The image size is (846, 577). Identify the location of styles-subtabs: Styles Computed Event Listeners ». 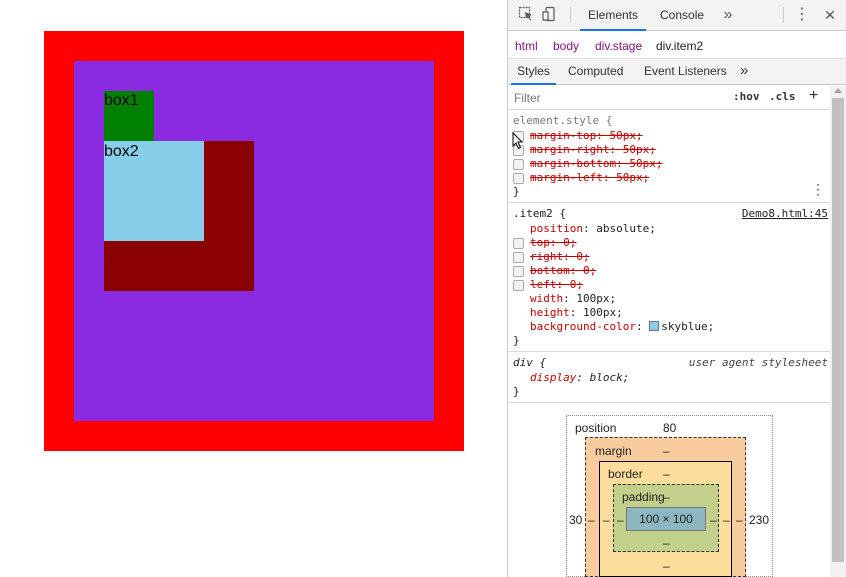
(677, 72).